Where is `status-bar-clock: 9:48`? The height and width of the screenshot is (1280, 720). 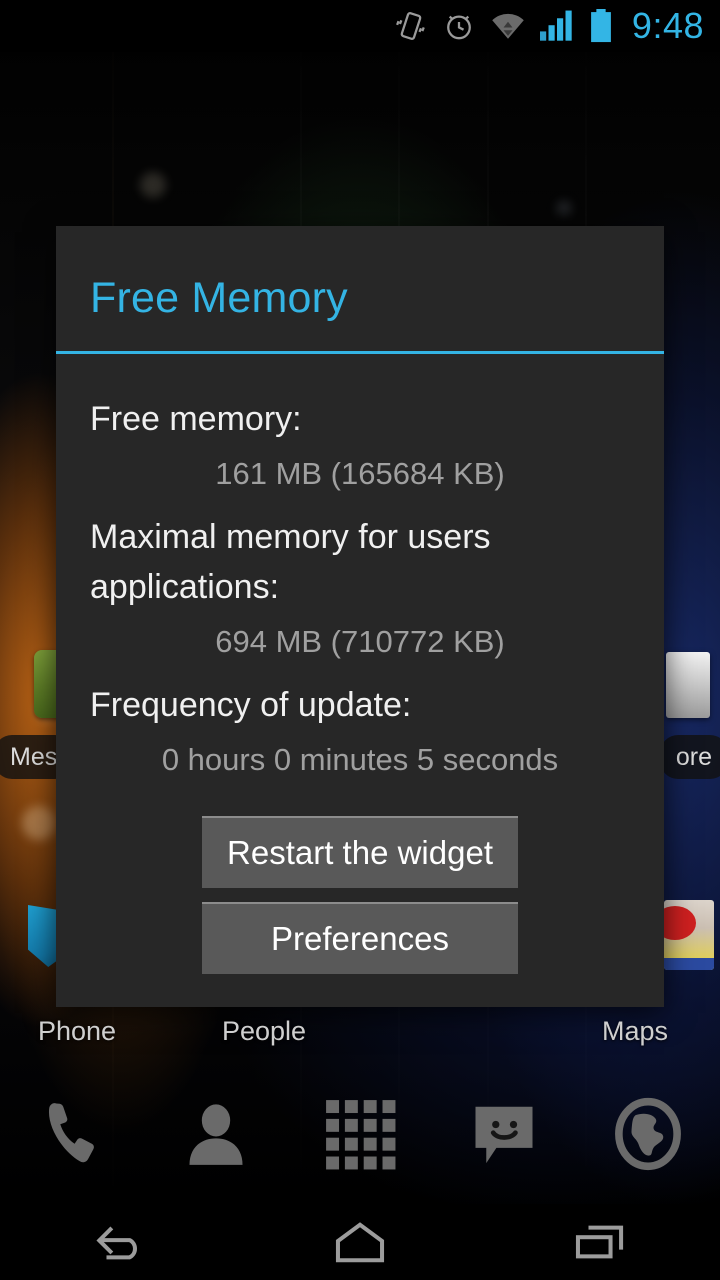
status-bar-clock: 9:48 is located at coordinates (667, 25).